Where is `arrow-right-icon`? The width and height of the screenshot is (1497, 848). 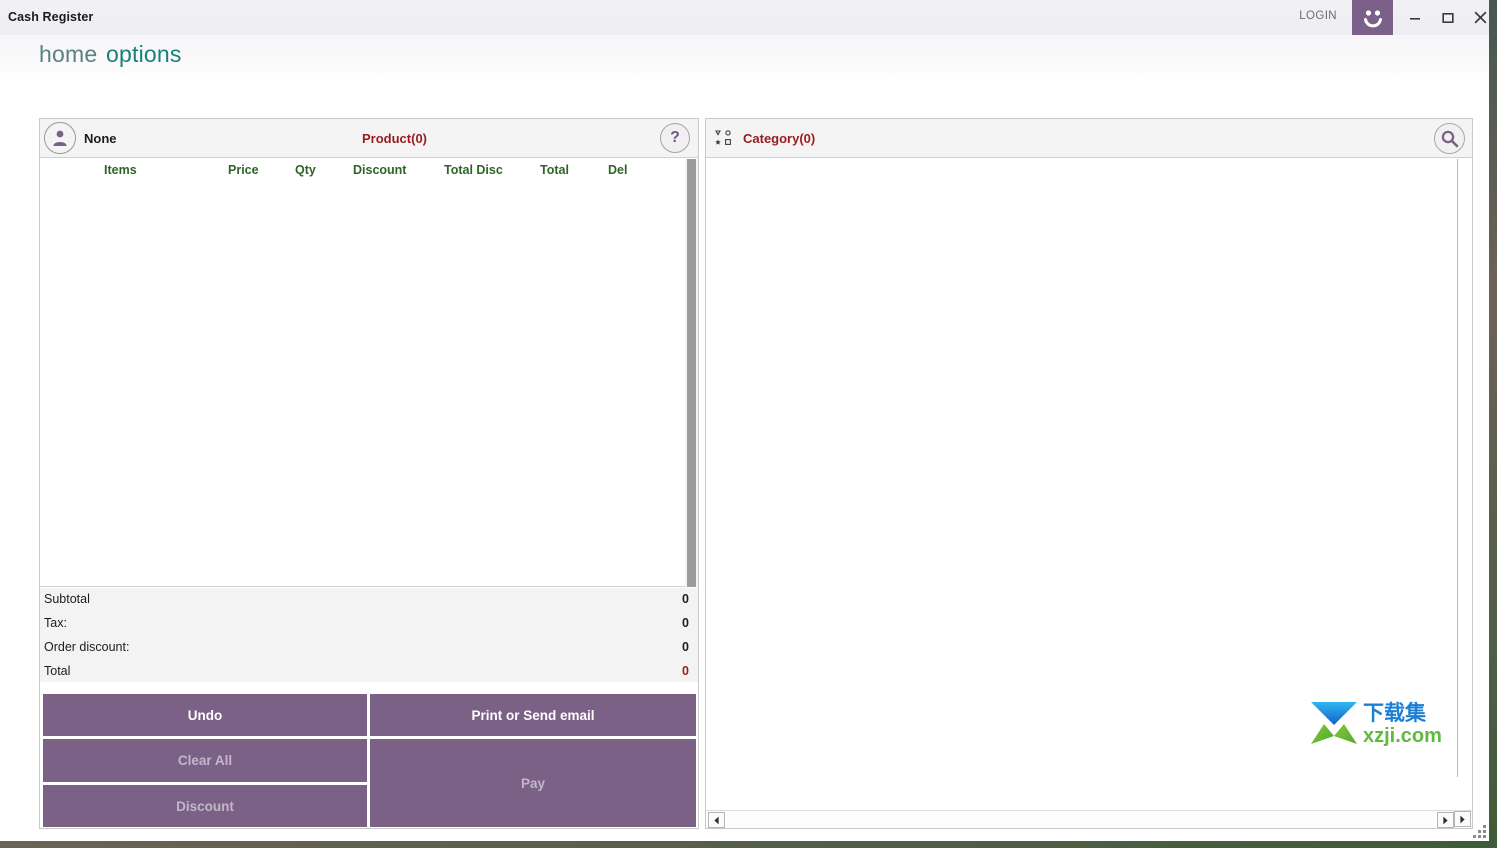
arrow-right-icon is located at coordinates (1445, 820).